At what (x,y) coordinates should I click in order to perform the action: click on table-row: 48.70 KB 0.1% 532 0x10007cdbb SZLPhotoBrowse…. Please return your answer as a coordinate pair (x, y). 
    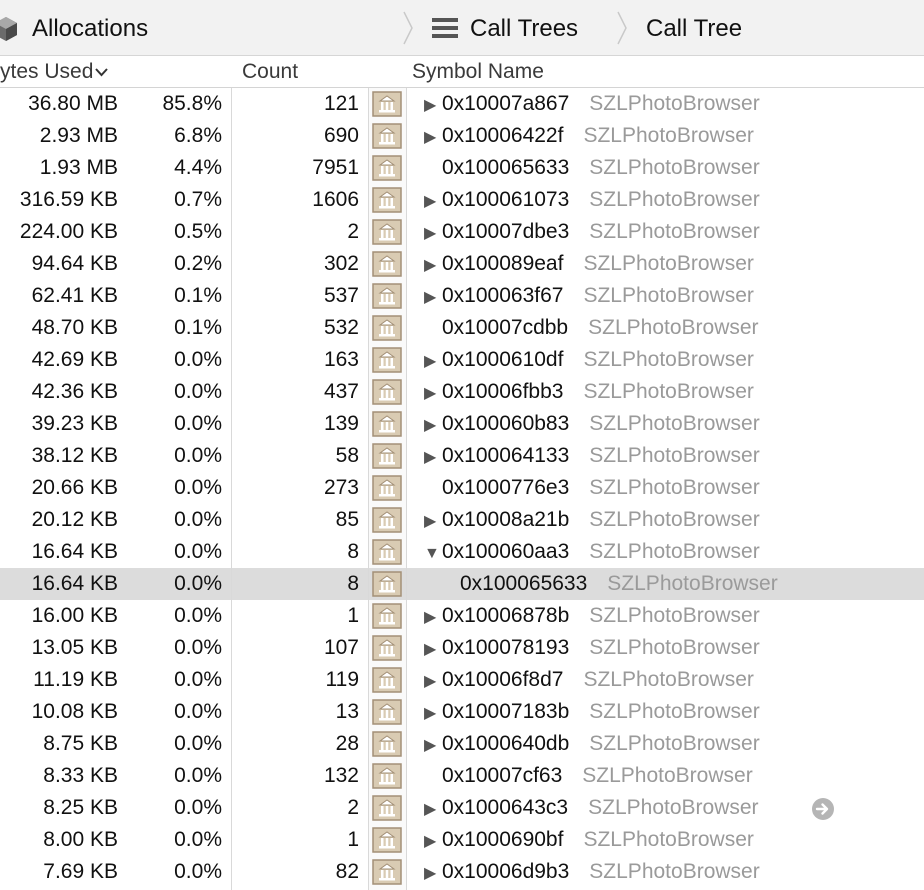
    Looking at the image, I should click on (462, 328).